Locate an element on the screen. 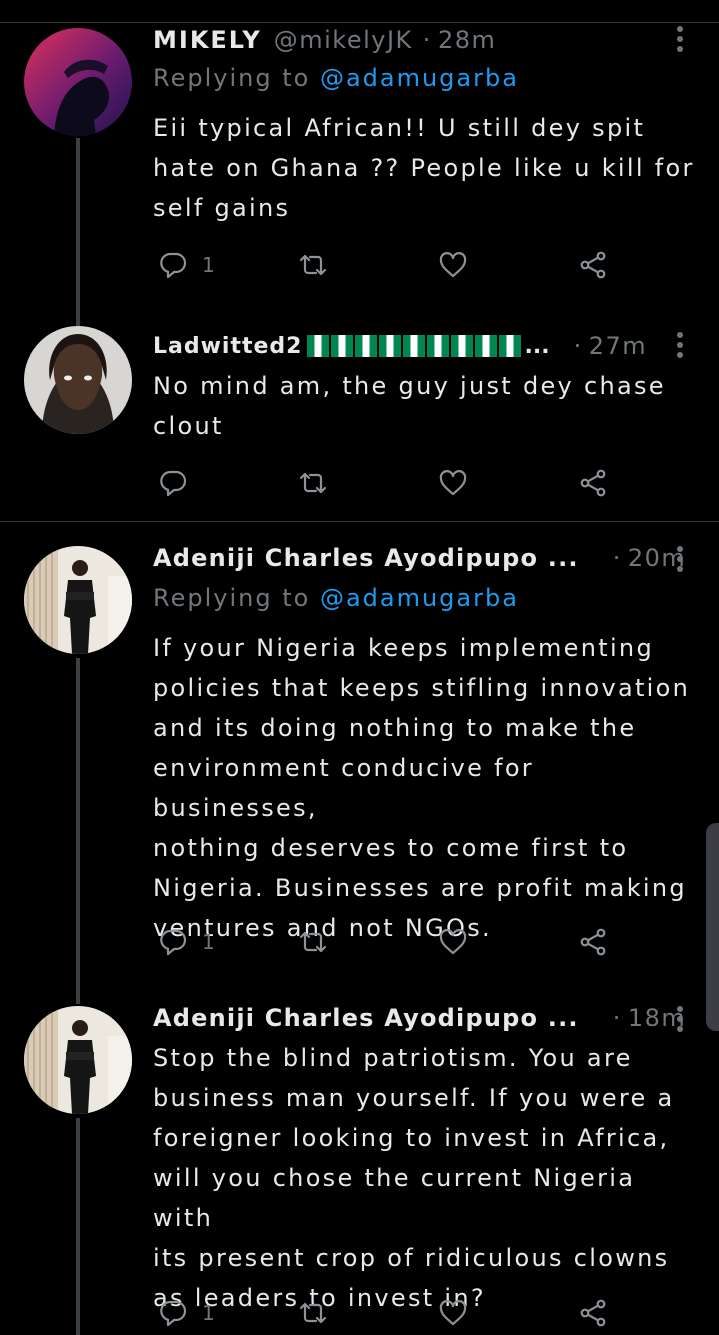 This screenshot has width=719, height=1335. user-handle: @mikelyJK is located at coordinates (343, 40).